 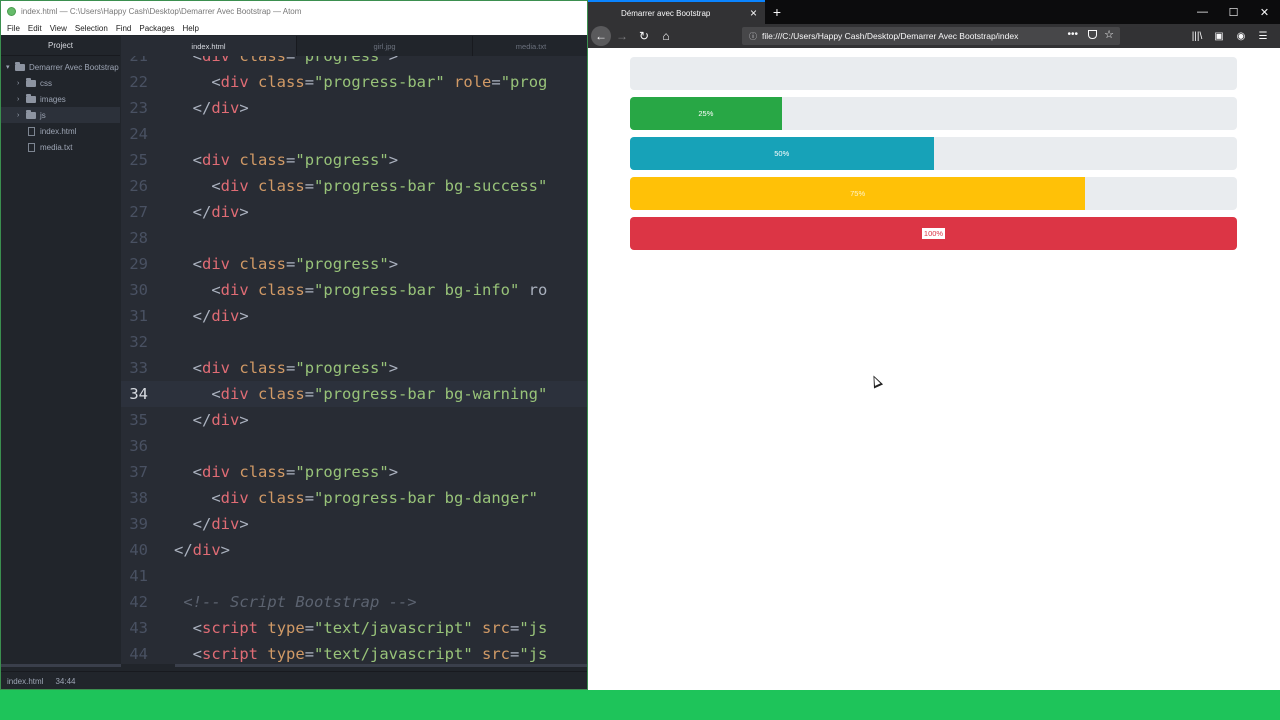 I want to click on editor-scrollbar, so click(x=381, y=665).